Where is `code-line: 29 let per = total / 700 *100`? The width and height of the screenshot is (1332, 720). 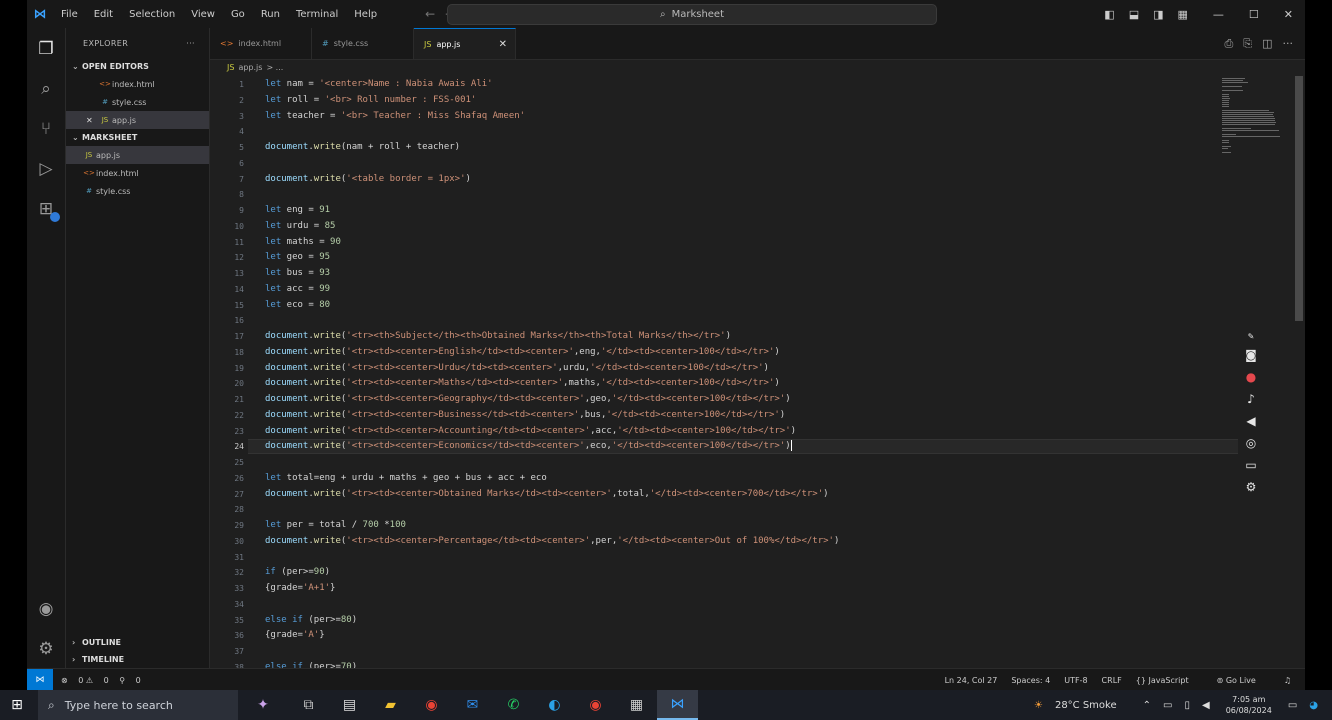 code-line: 29 let per = total / 700 *100 is located at coordinates (725, 525).